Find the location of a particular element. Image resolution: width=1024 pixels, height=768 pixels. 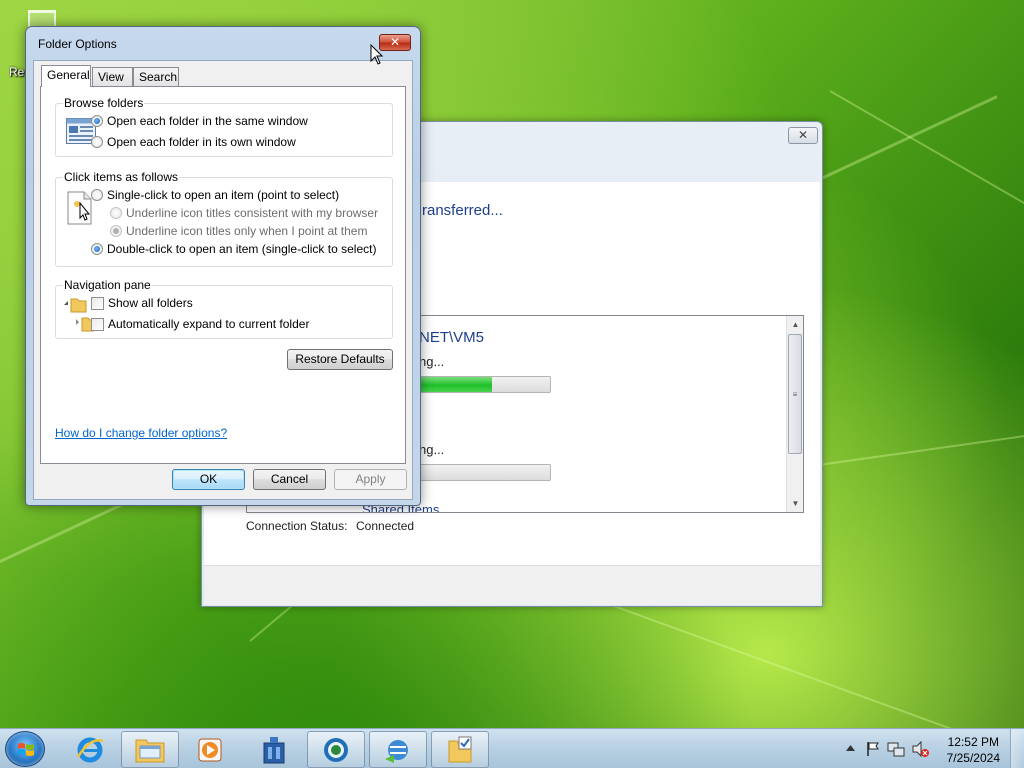

taskbar-browser is located at coordinates (336, 749).